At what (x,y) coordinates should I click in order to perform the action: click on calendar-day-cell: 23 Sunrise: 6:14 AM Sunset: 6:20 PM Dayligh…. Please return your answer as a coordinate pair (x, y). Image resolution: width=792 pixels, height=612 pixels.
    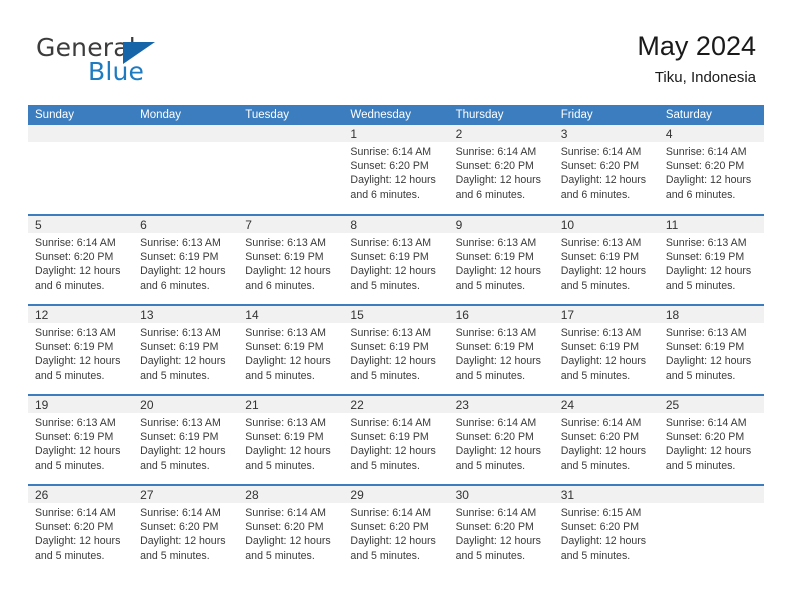
    Looking at the image, I should click on (501, 439).